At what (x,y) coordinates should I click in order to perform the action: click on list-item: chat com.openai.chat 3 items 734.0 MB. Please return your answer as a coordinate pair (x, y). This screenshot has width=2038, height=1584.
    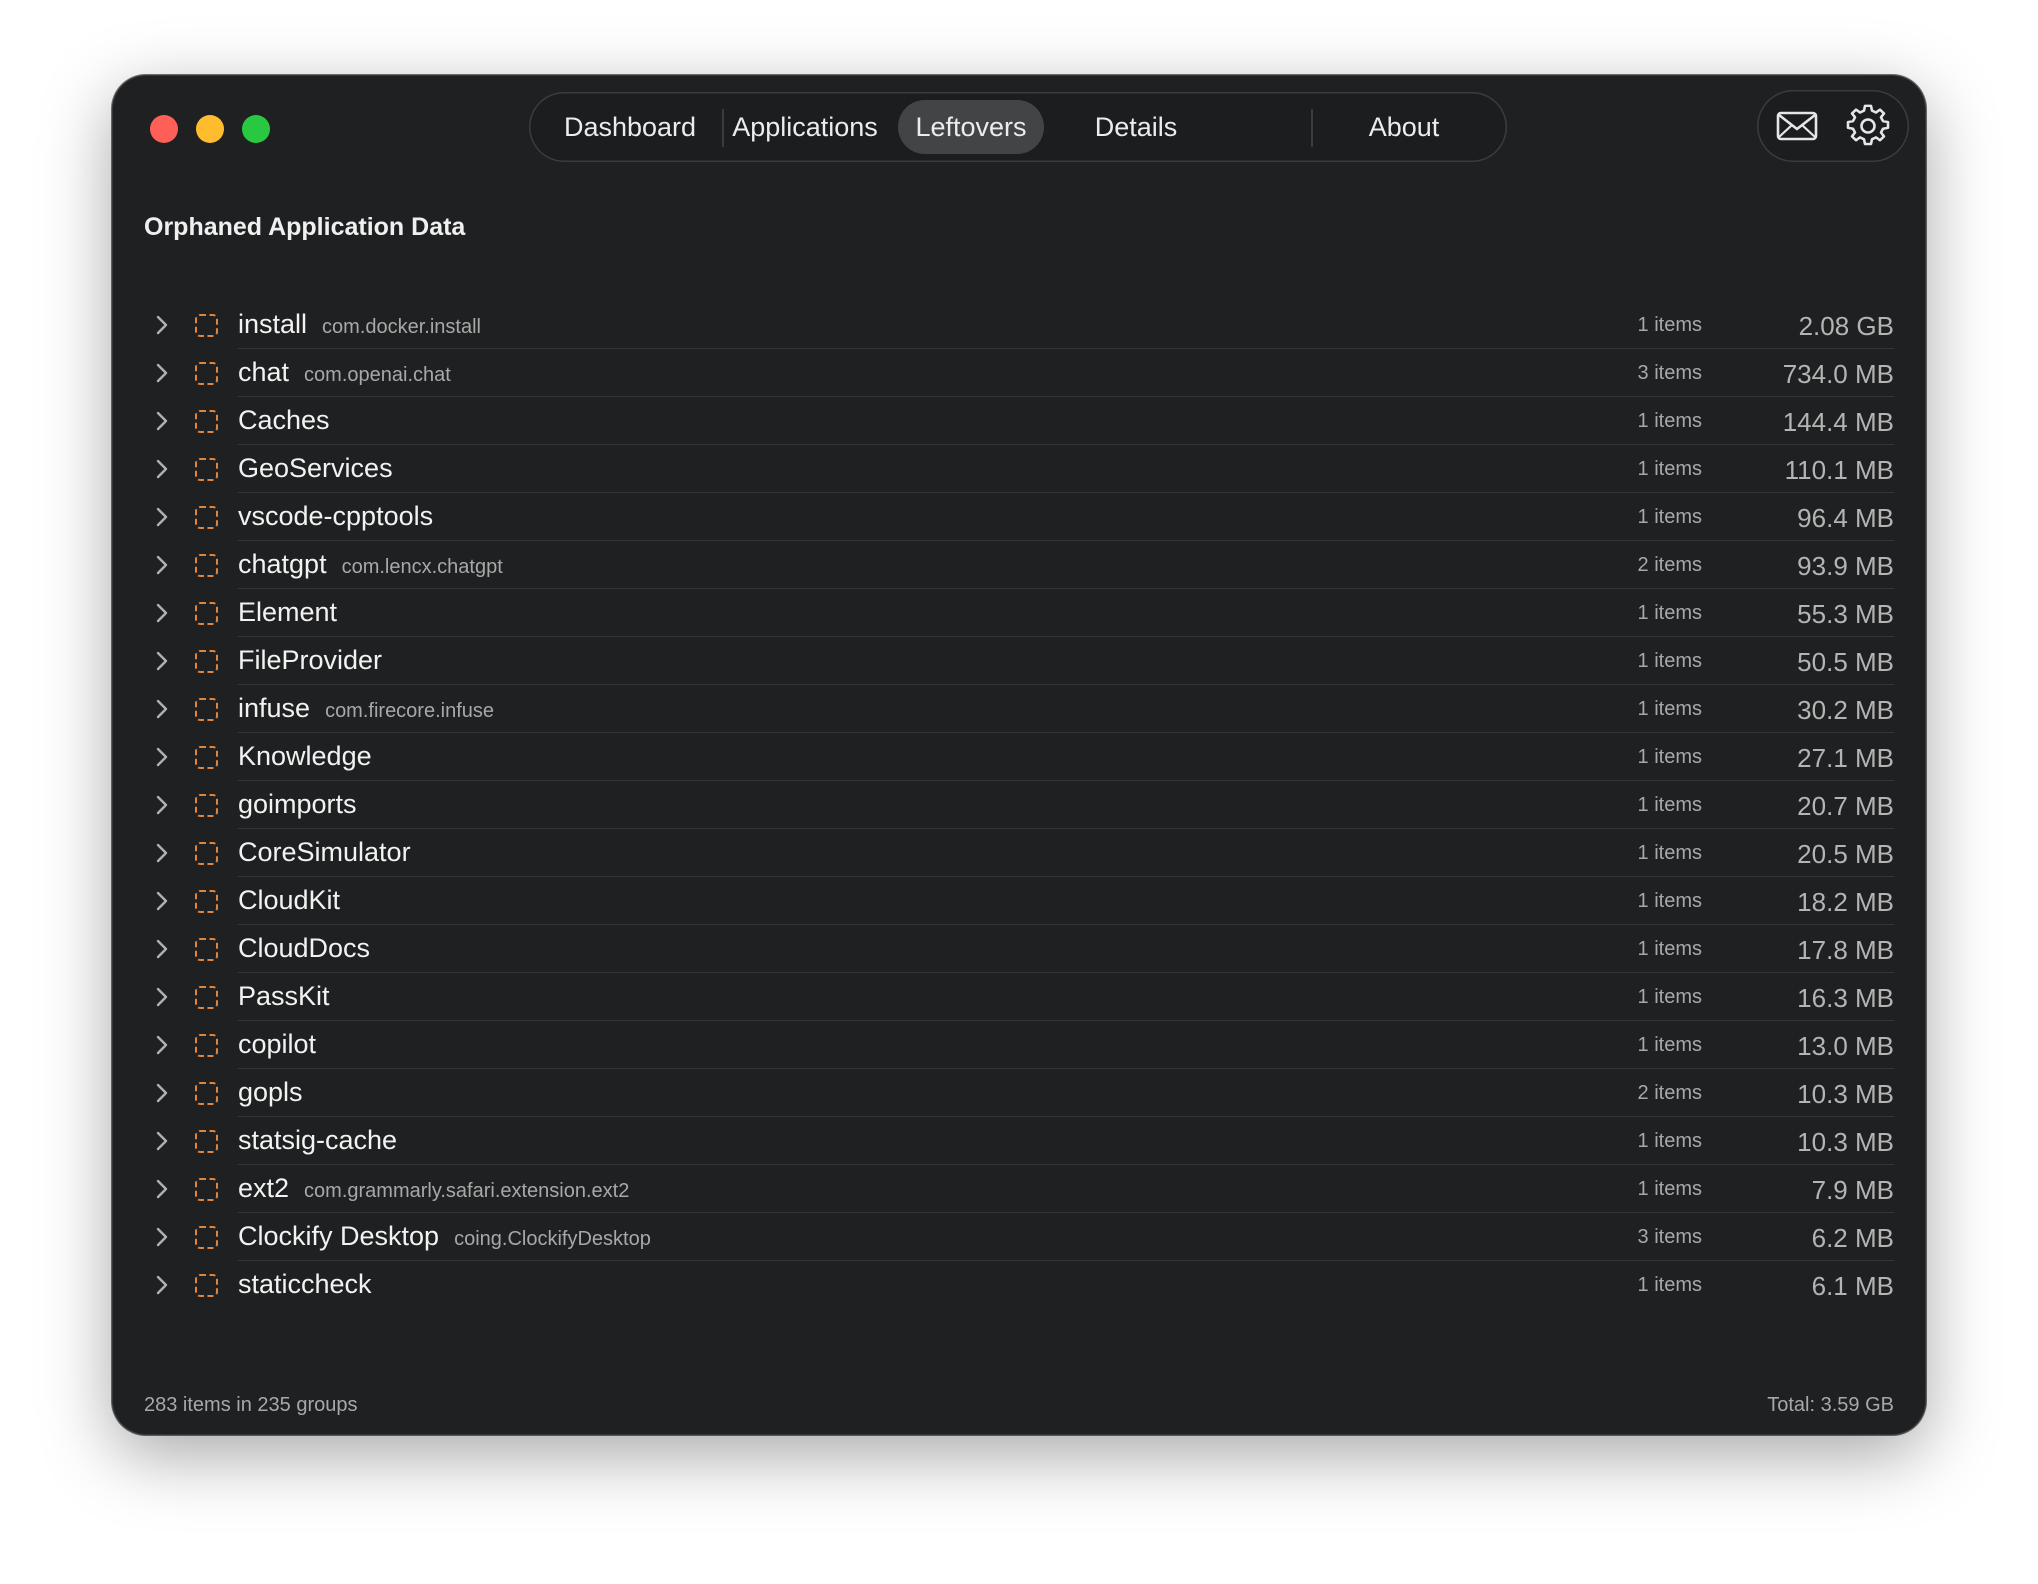
    Looking at the image, I should click on (1019, 373).